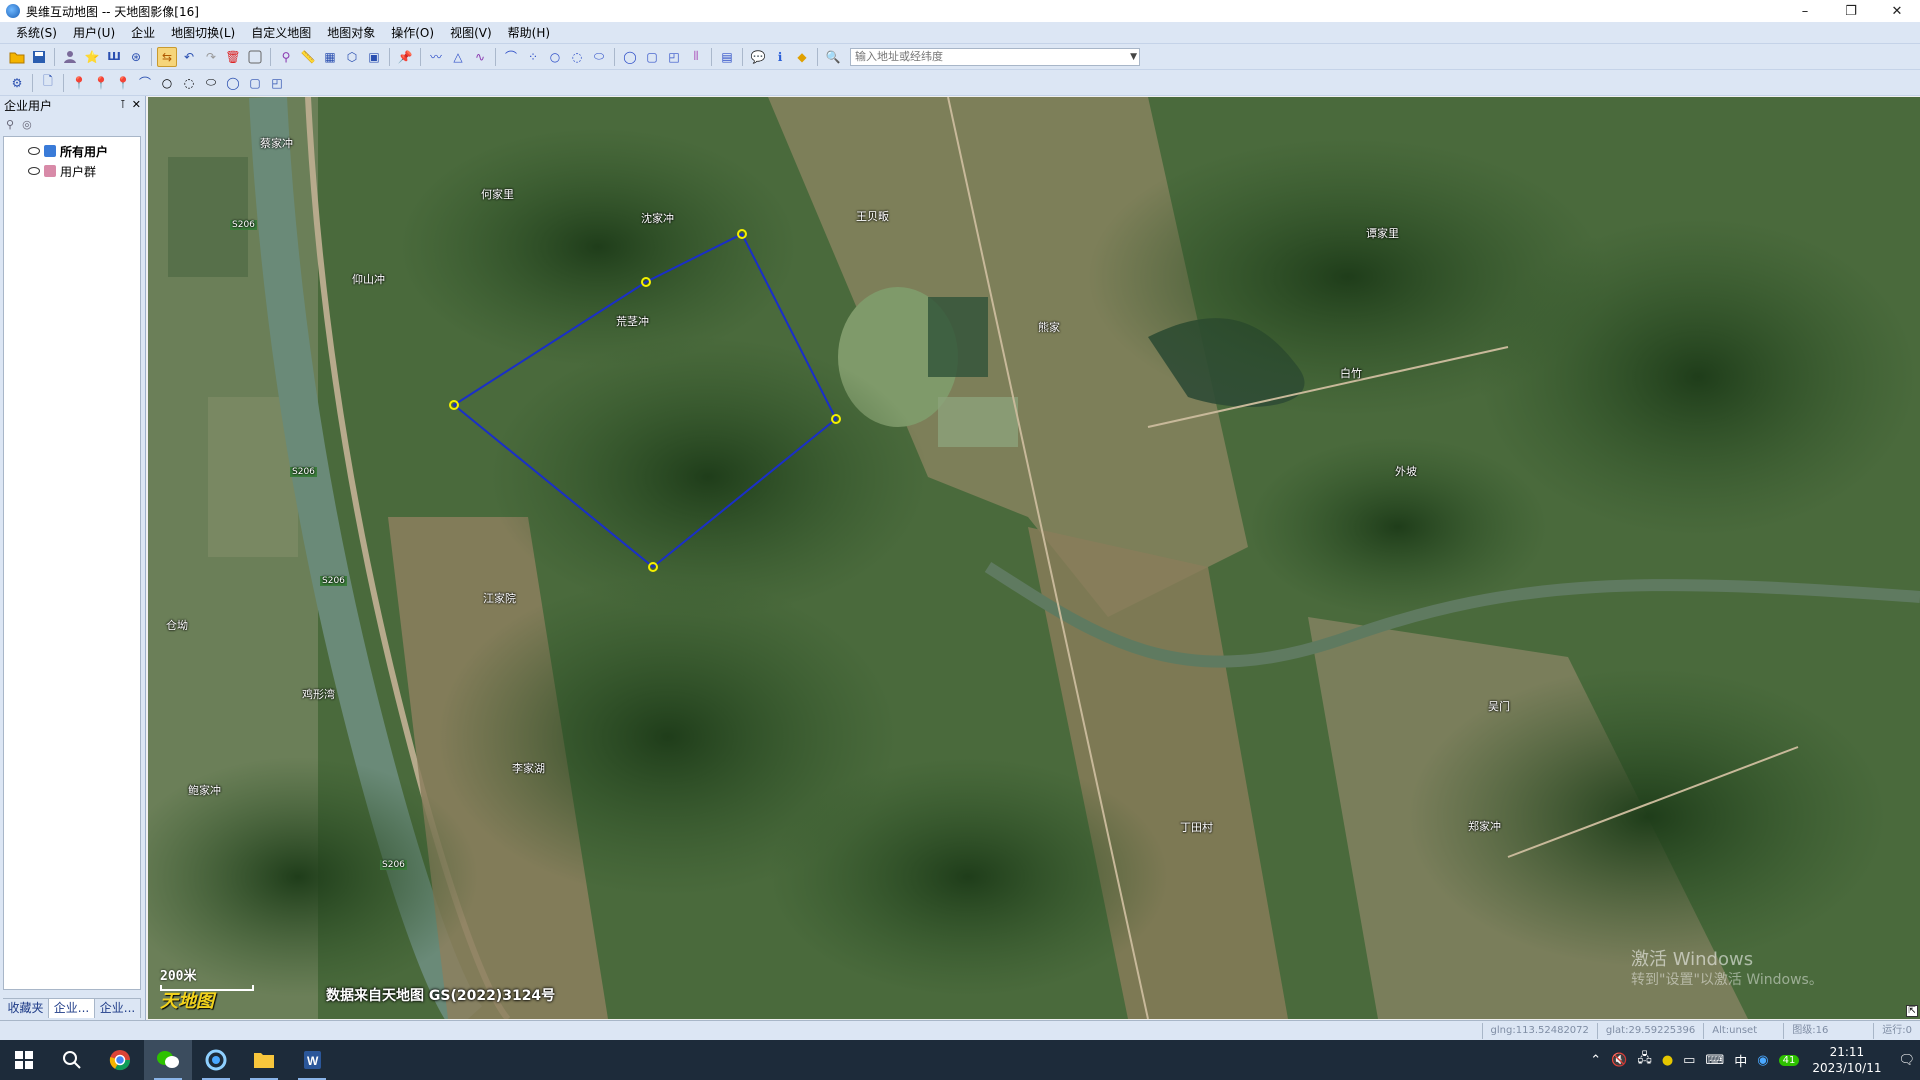  Describe the element at coordinates (255, 83) in the screenshot. I see `draw-rect-icon: ▢` at that location.